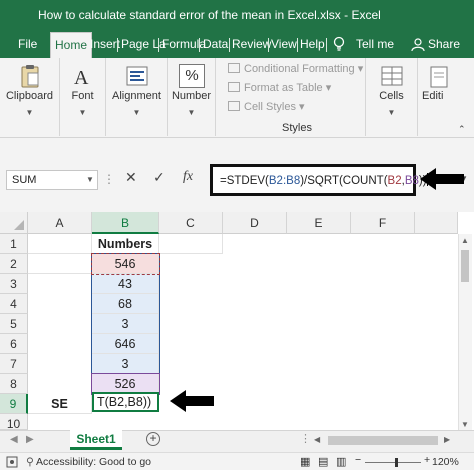 Image resolution: width=474 pixels, height=470 pixels. Describe the element at coordinates (71, 45) in the screenshot. I see `tab-home: Home` at that location.